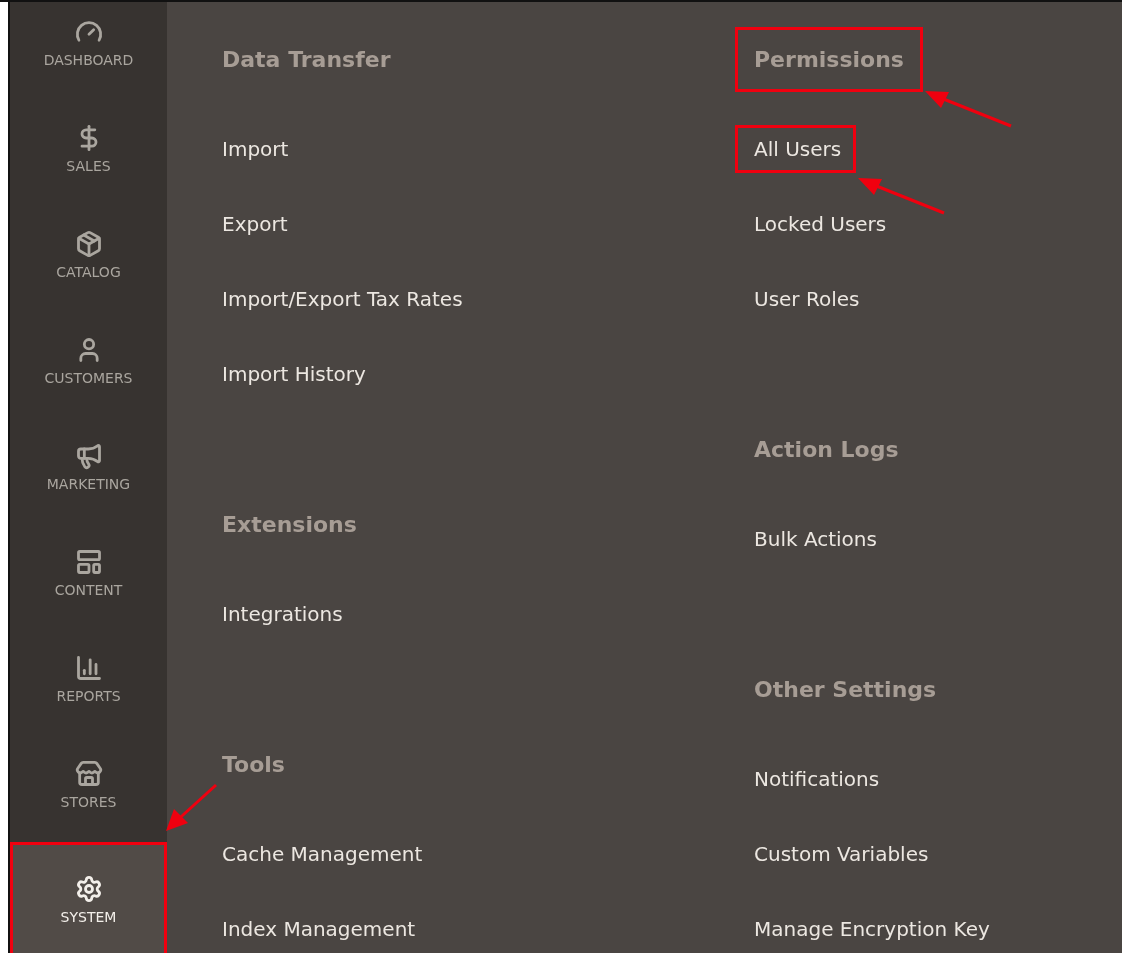 Image resolution: width=1122 pixels, height=953 pixels. Describe the element at coordinates (282, 613) in the screenshot. I see `menu-link: Integrations` at that location.